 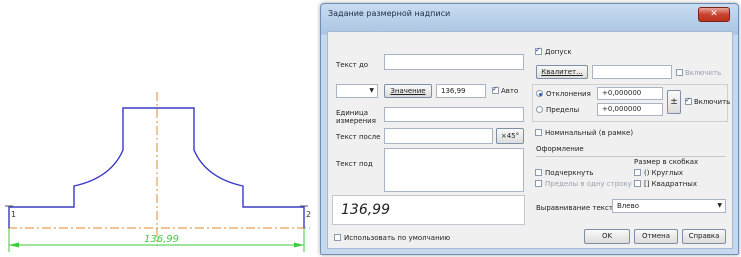 What do you see at coordinates (631, 156) in the screenshot?
I see `formatting-separator` at bounding box center [631, 156].